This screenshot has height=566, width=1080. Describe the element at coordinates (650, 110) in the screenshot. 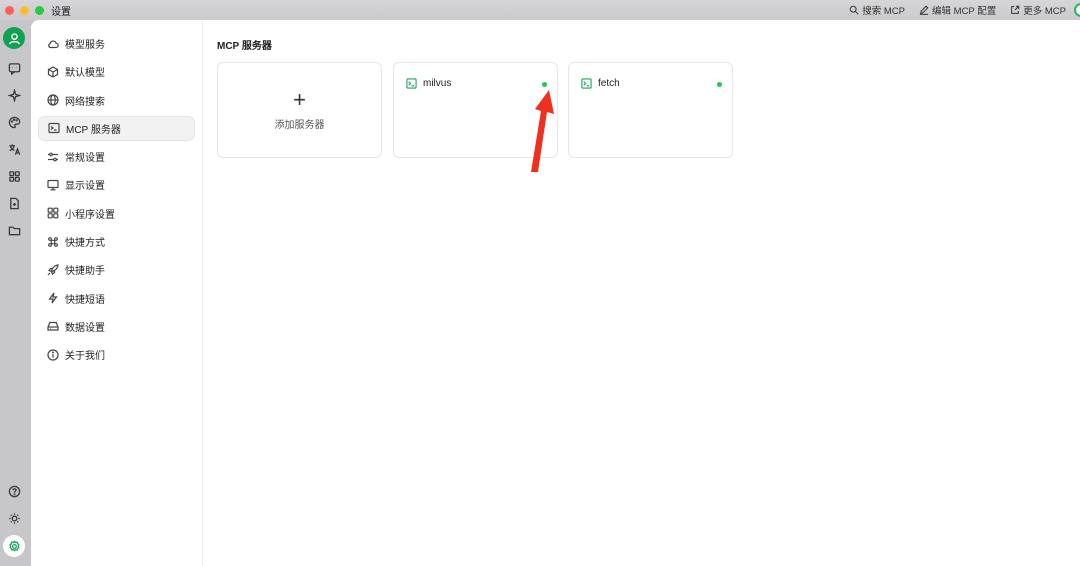

I see `server-card-fetch: fetch` at that location.